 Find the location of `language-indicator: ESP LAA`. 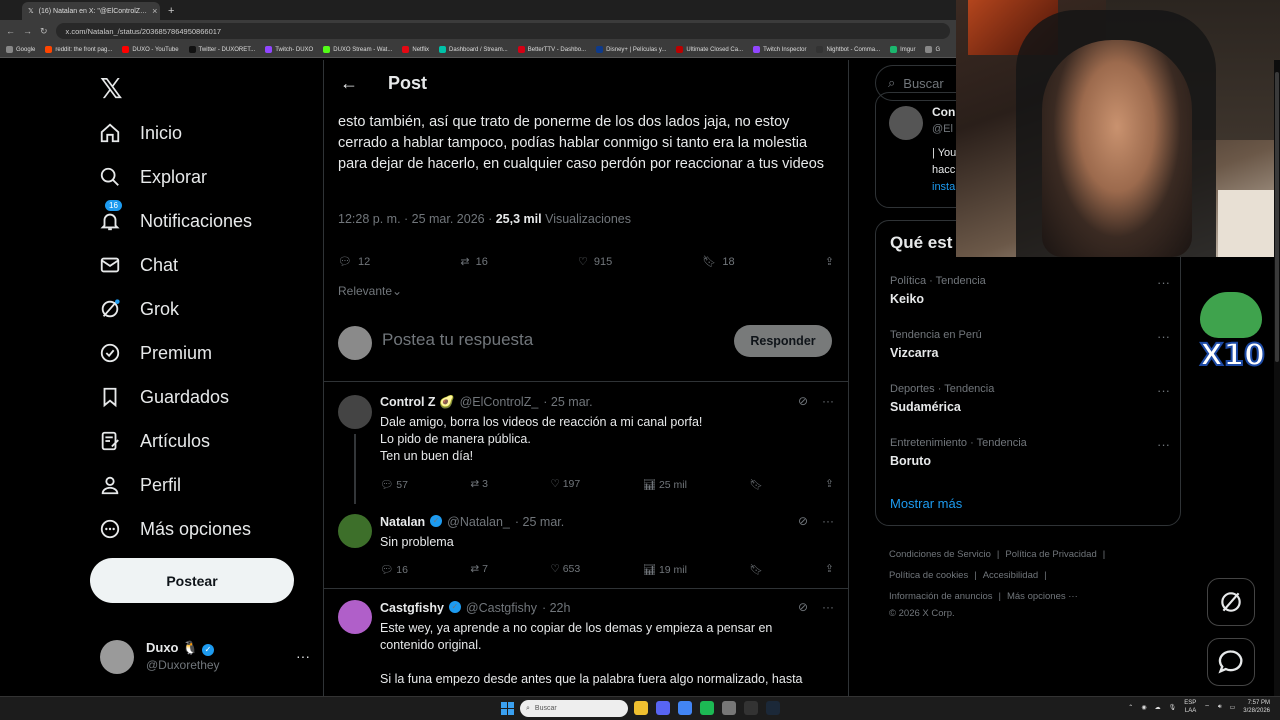

language-indicator: ESP LAA is located at coordinates (1190, 707).